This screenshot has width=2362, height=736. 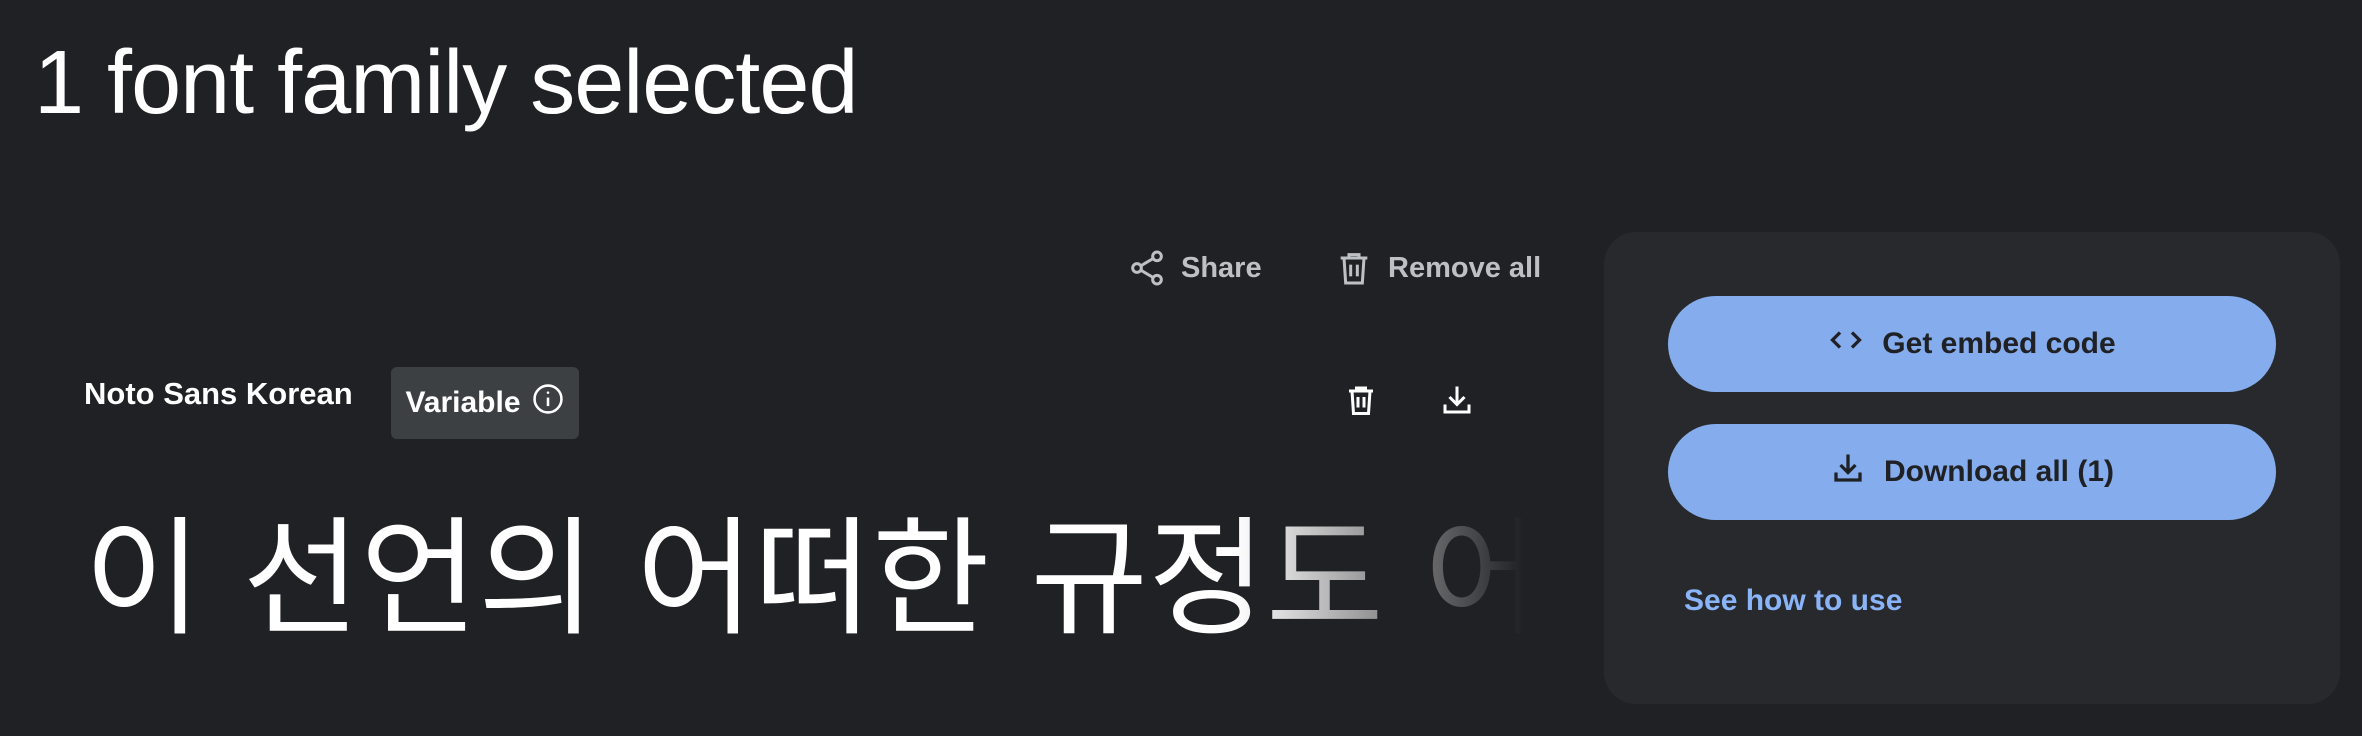 What do you see at coordinates (1147, 268) in the screenshot?
I see `share-icon` at bounding box center [1147, 268].